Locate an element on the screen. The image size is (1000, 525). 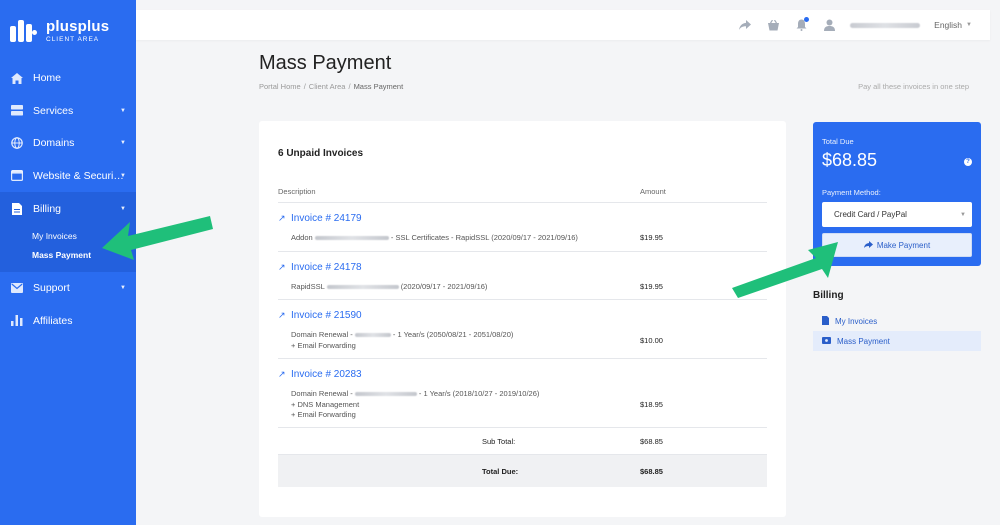
invoice-number: Invoice # 21590 is located at coordinates (326, 315).